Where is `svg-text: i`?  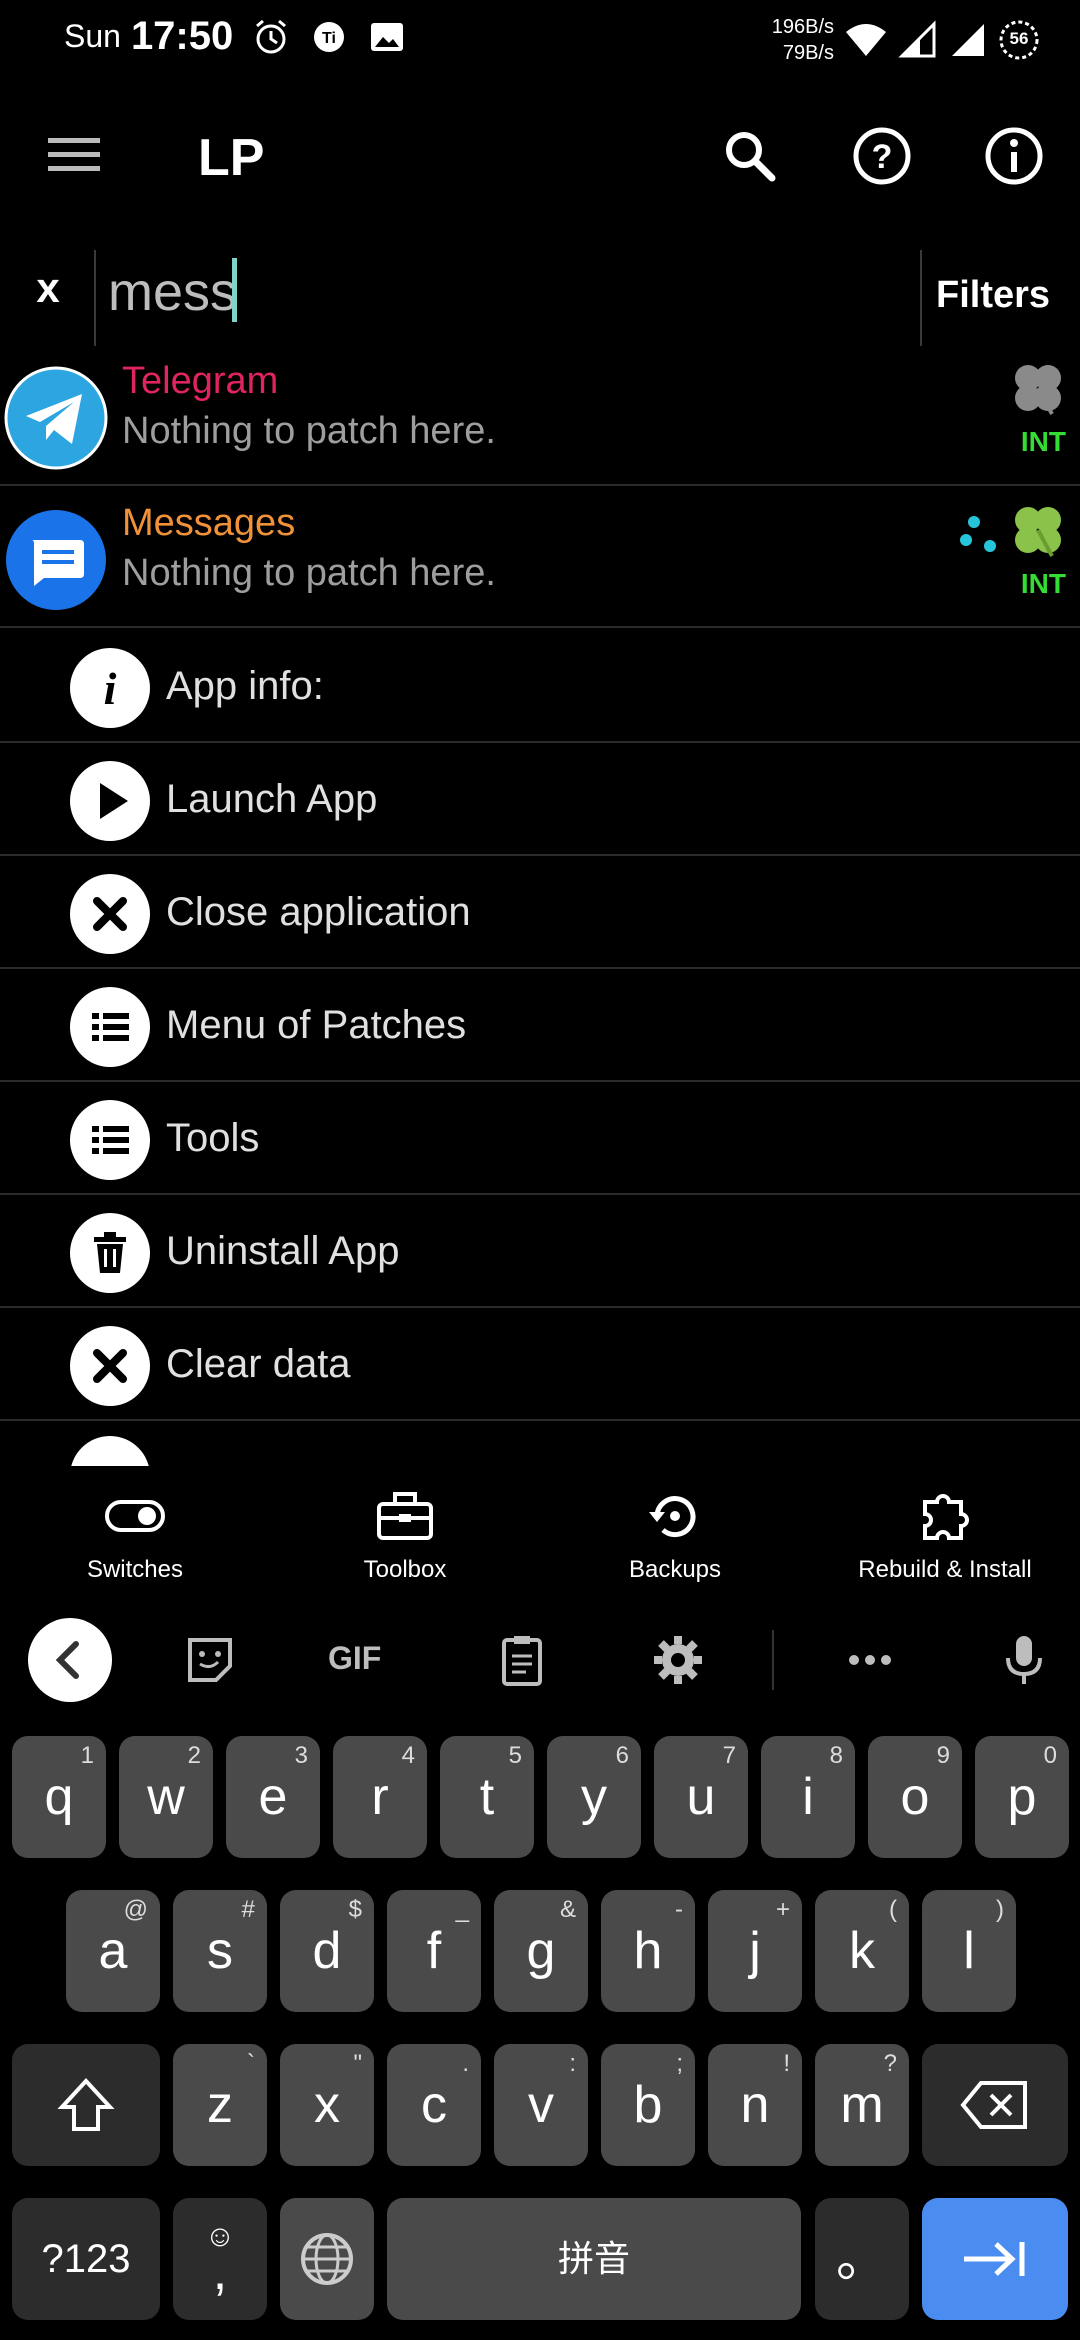 svg-text: i is located at coordinates (110, 688).